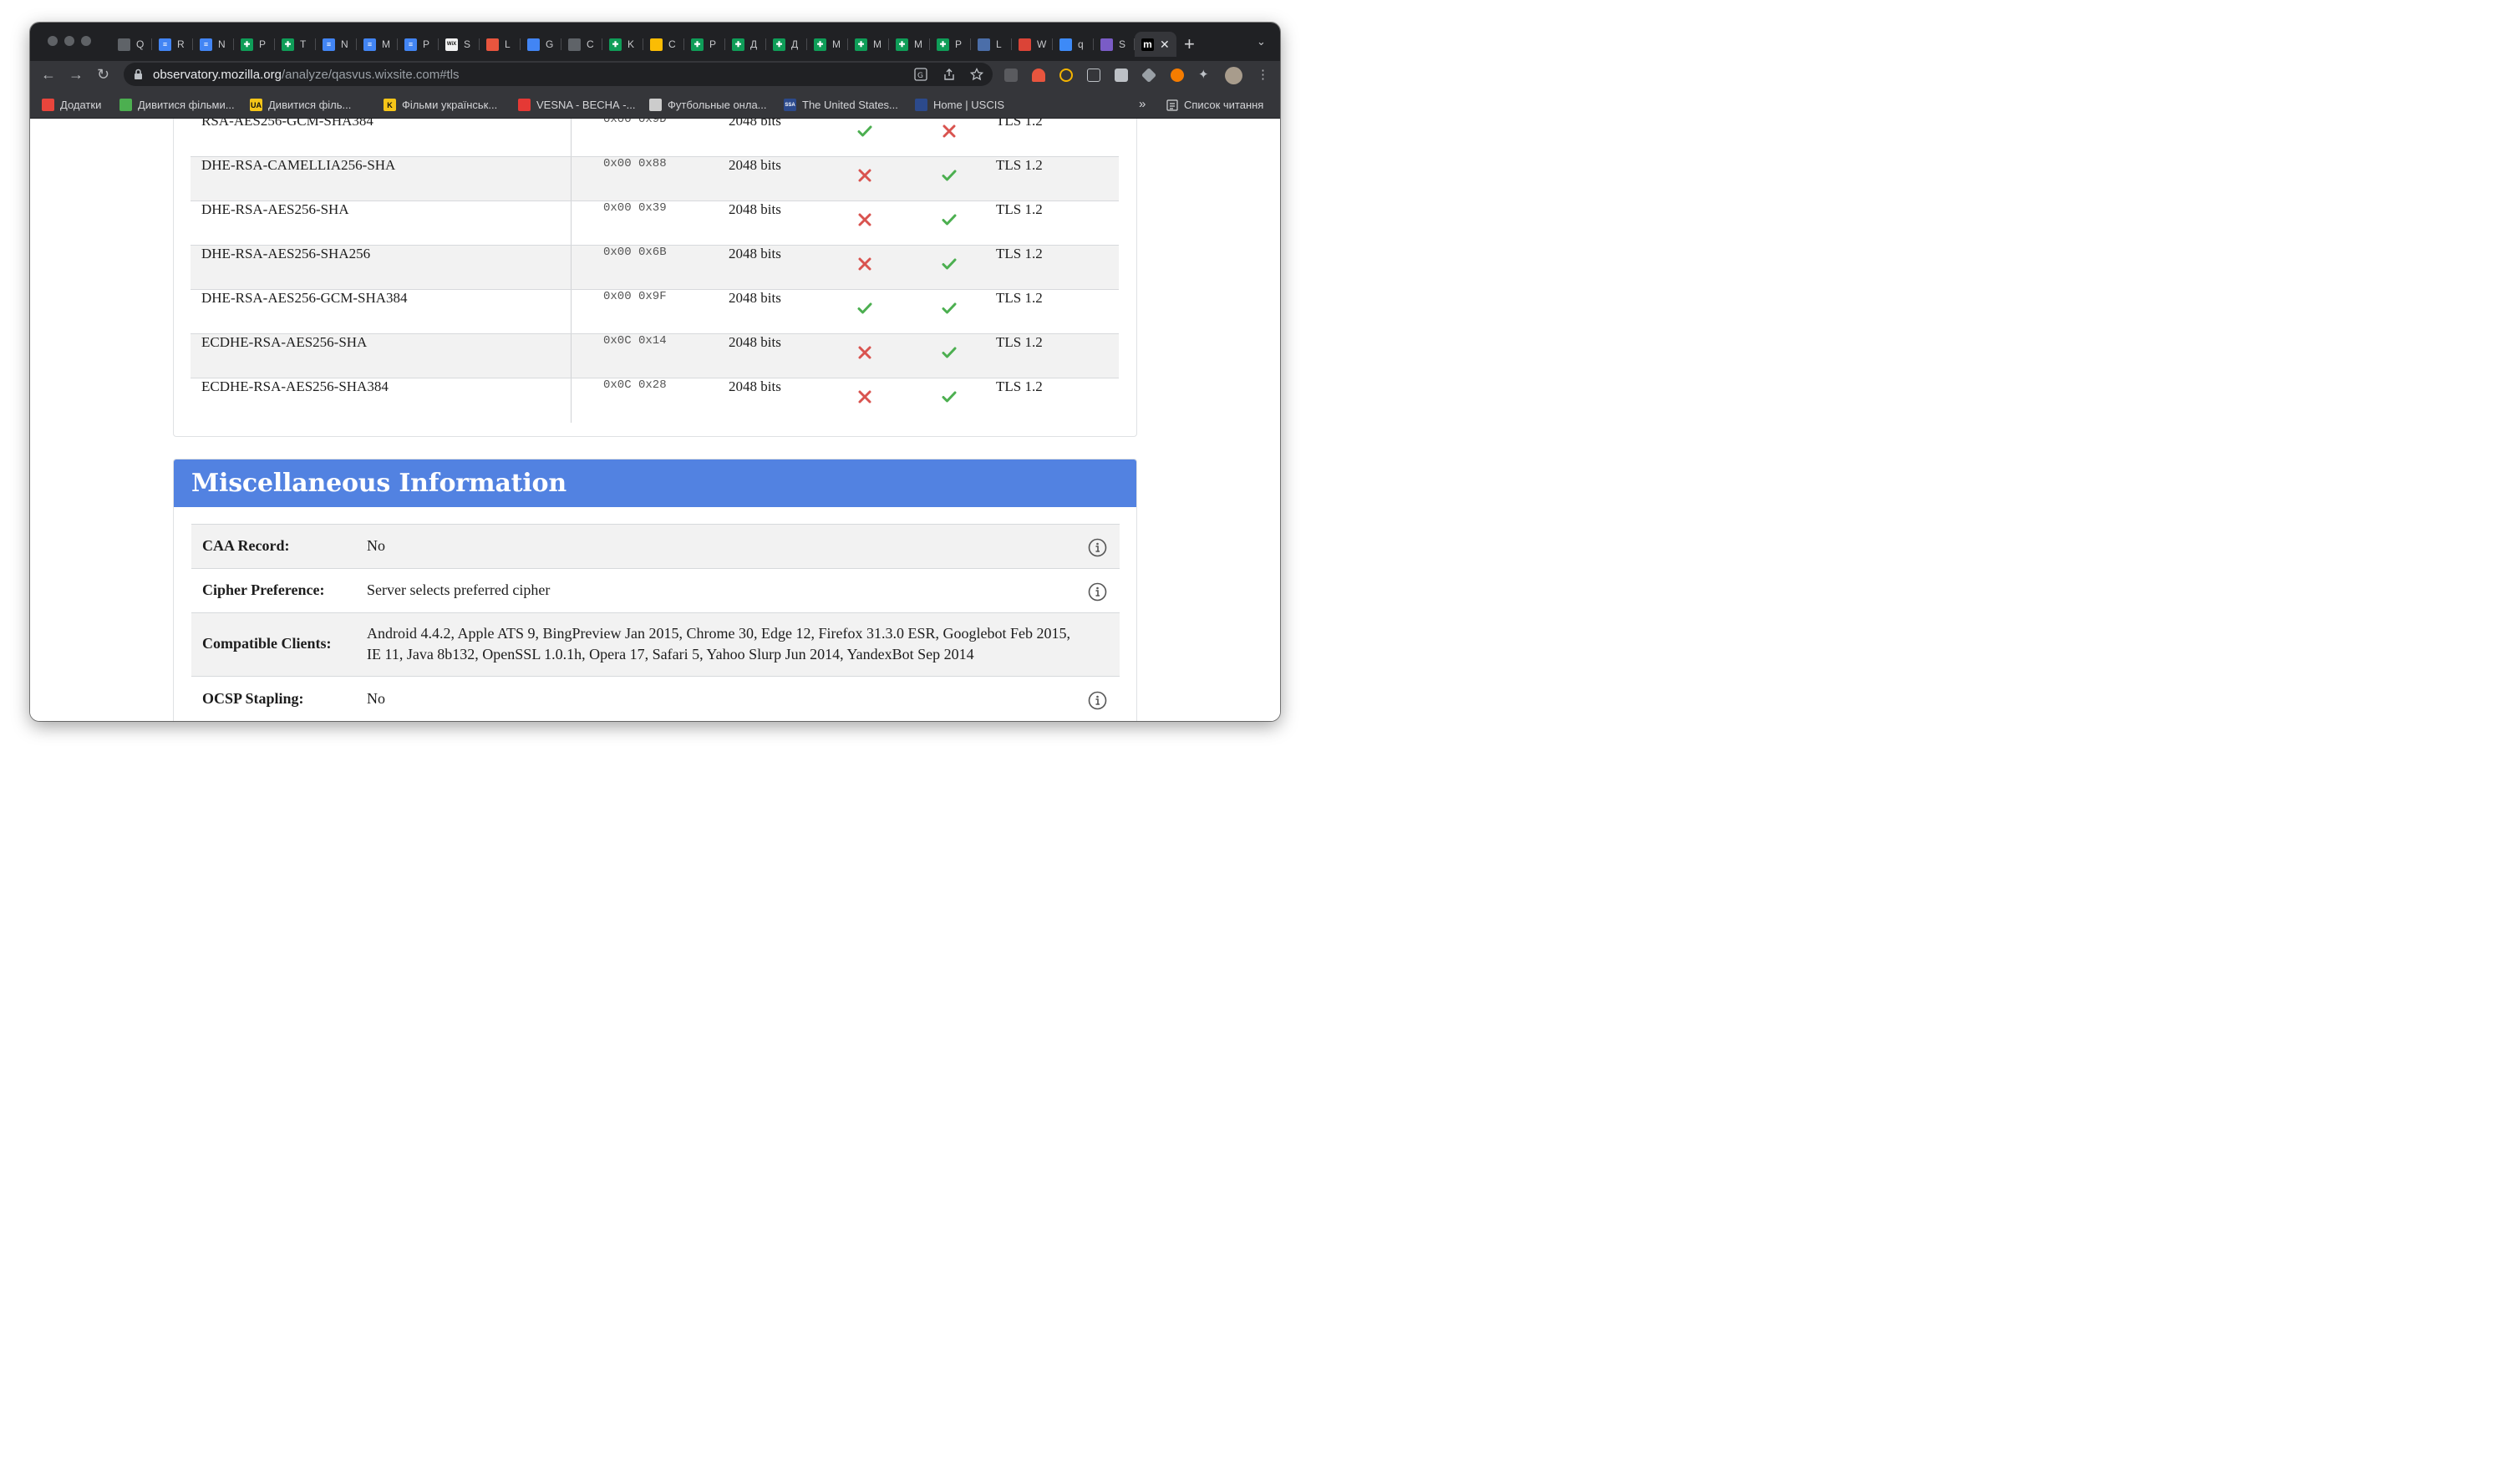 This screenshot has height=1457, width=2520. Describe the element at coordinates (48, 74) in the screenshot. I see `back-button: ←` at that location.